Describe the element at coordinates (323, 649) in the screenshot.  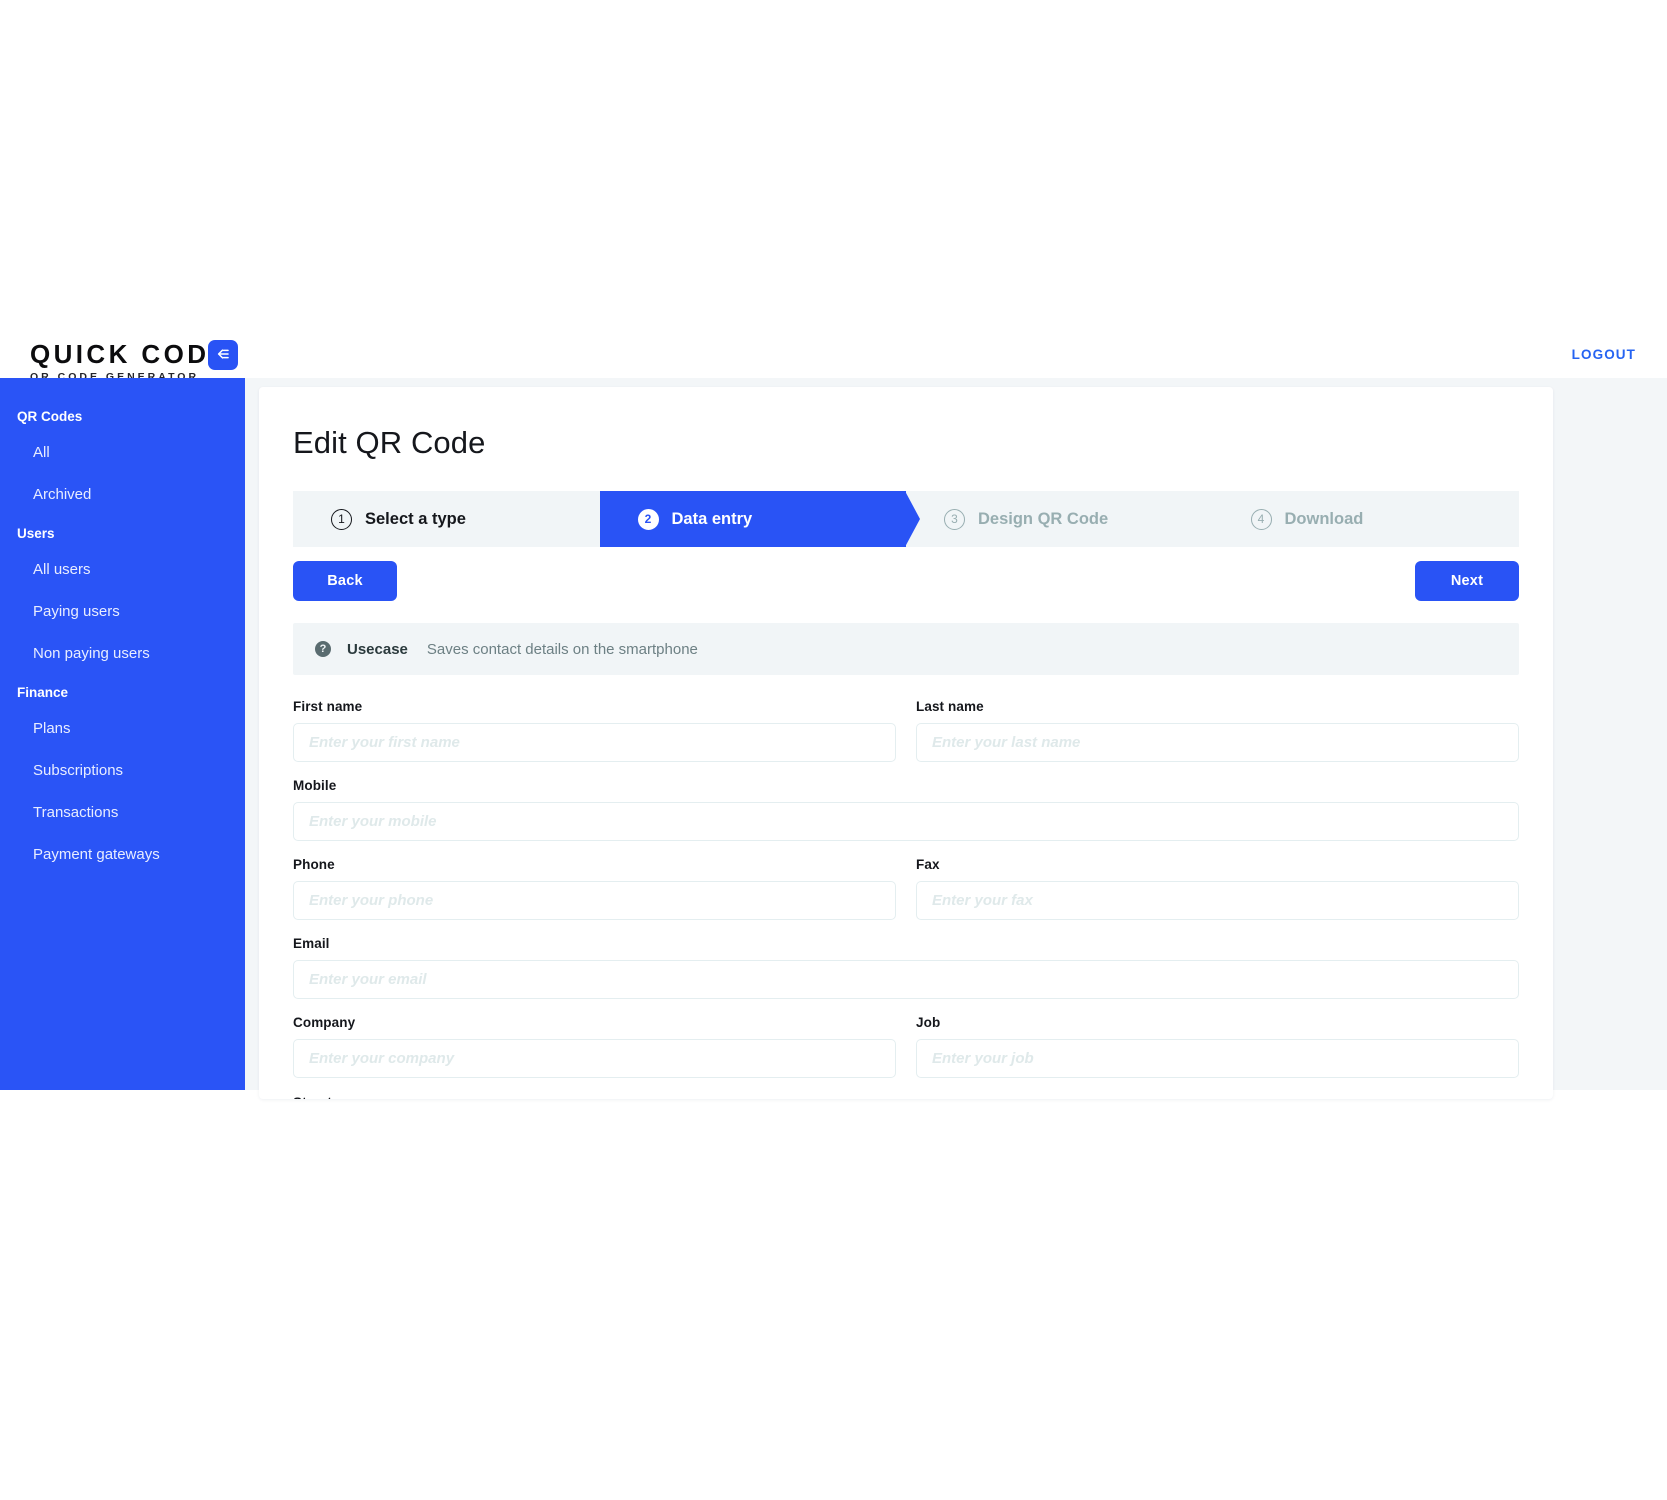
I see `question-mark-icon: ?` at that location.